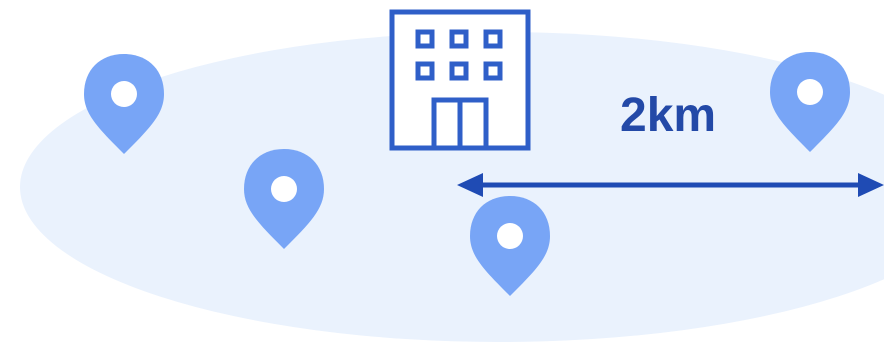 Image resolution: width=884 pixels, height=342 pixels. What do you see at coordinates (670, 185) in the screenshot?
I see `double-arrow-icon` at bounding box center [670, 185].